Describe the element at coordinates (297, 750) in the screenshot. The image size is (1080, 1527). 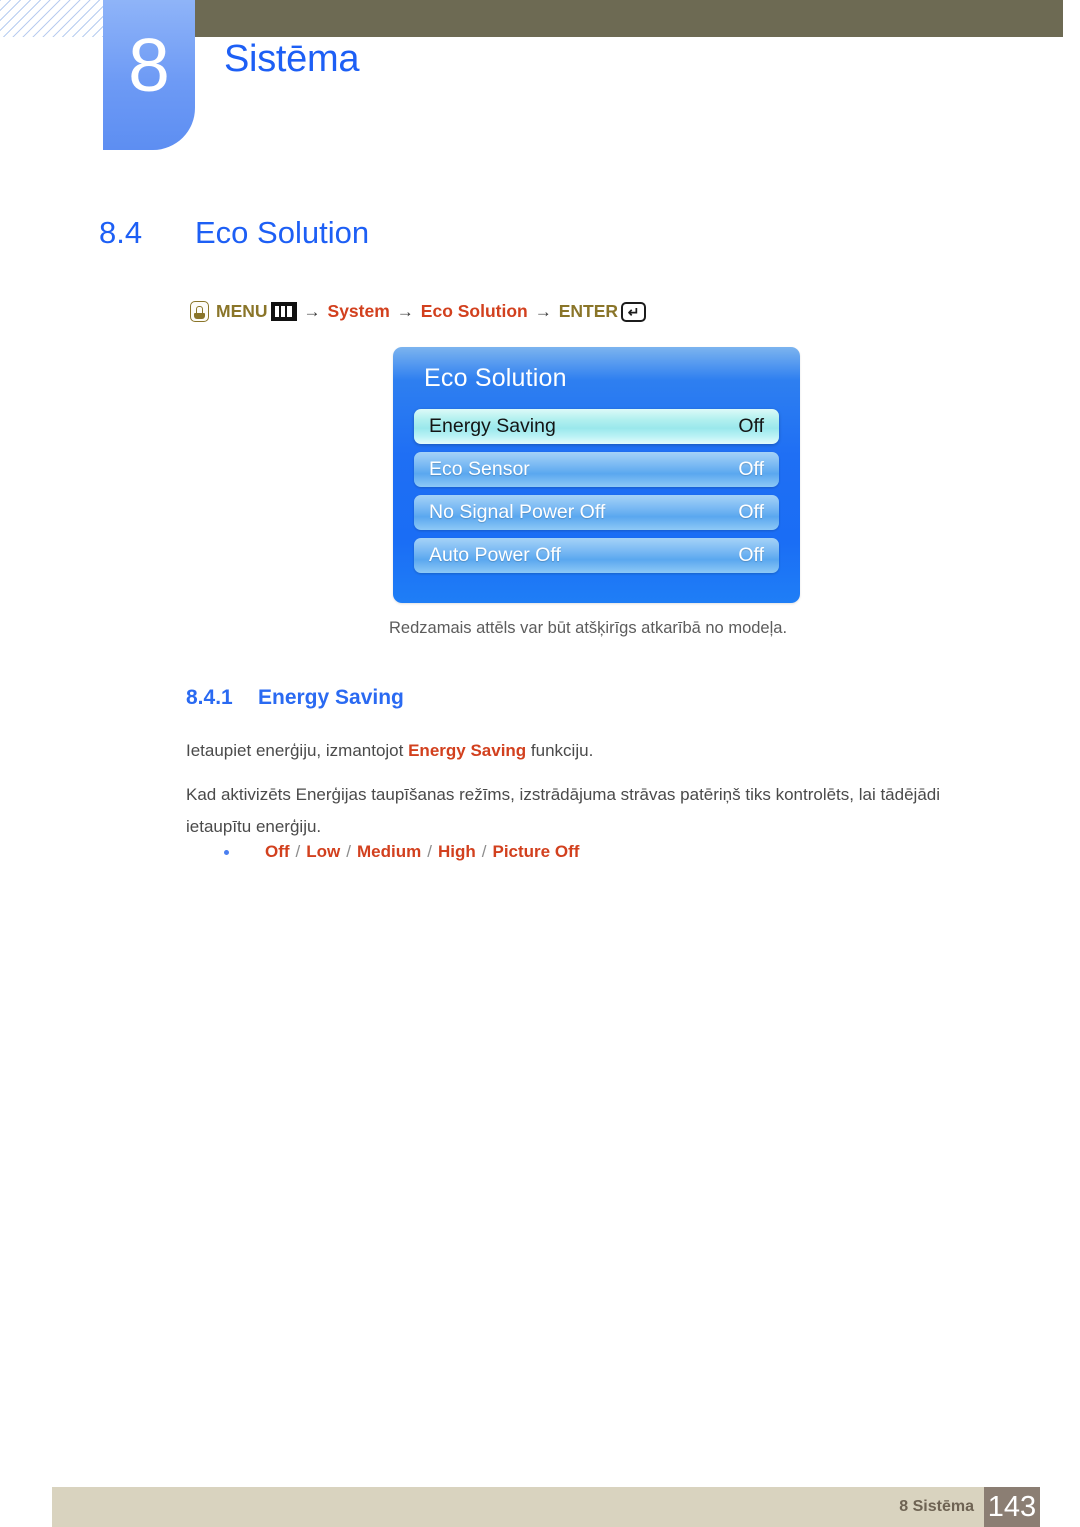
I see `paragraph-text-before: Ietaupiet enerģiju, izmantojot` at that location.